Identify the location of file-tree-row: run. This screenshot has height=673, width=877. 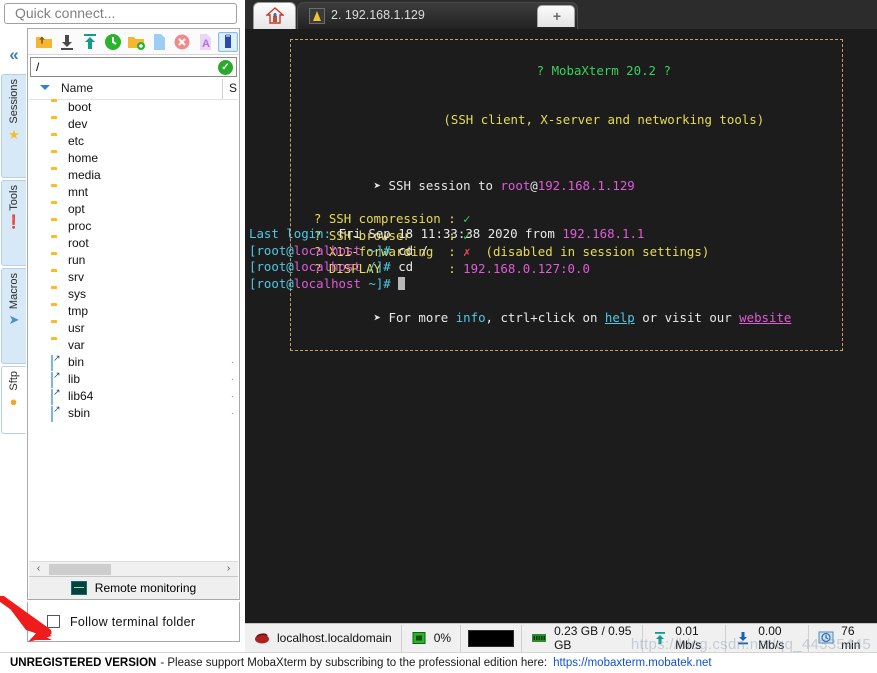
(133, 260).